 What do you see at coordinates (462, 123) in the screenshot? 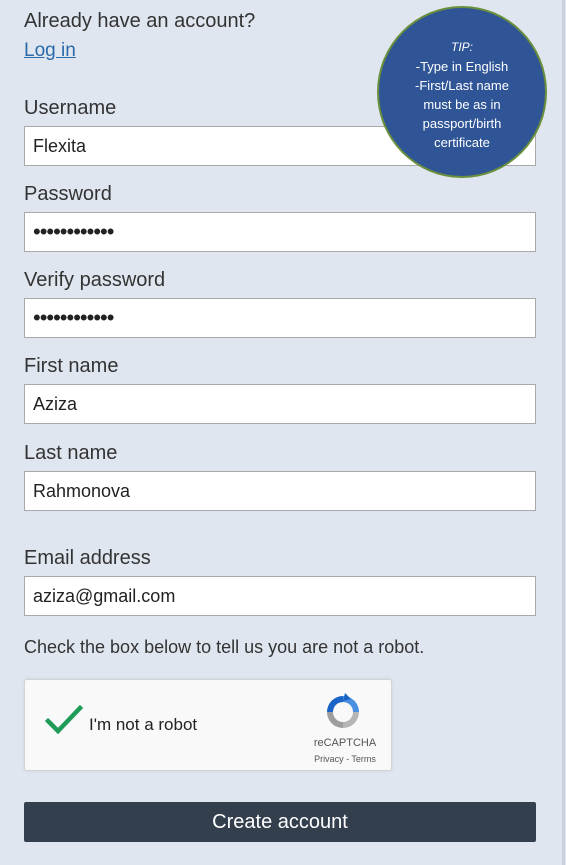
I see `tip-line: passport/birth` at bounding box center [462, 123].